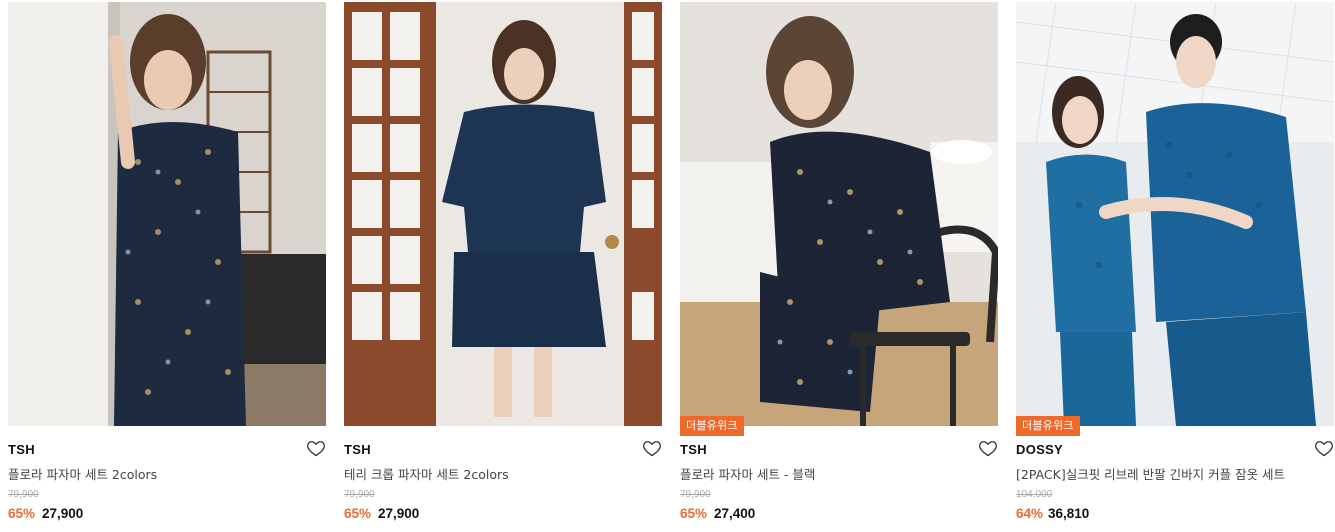  What do you see at coordinates (1150, 473) in the screenshot?
I see `product-name: [2PACK]실크핏 리브레 반팔 긴바지 커플 잠옷 세트` at bounding box center [1150, 473].